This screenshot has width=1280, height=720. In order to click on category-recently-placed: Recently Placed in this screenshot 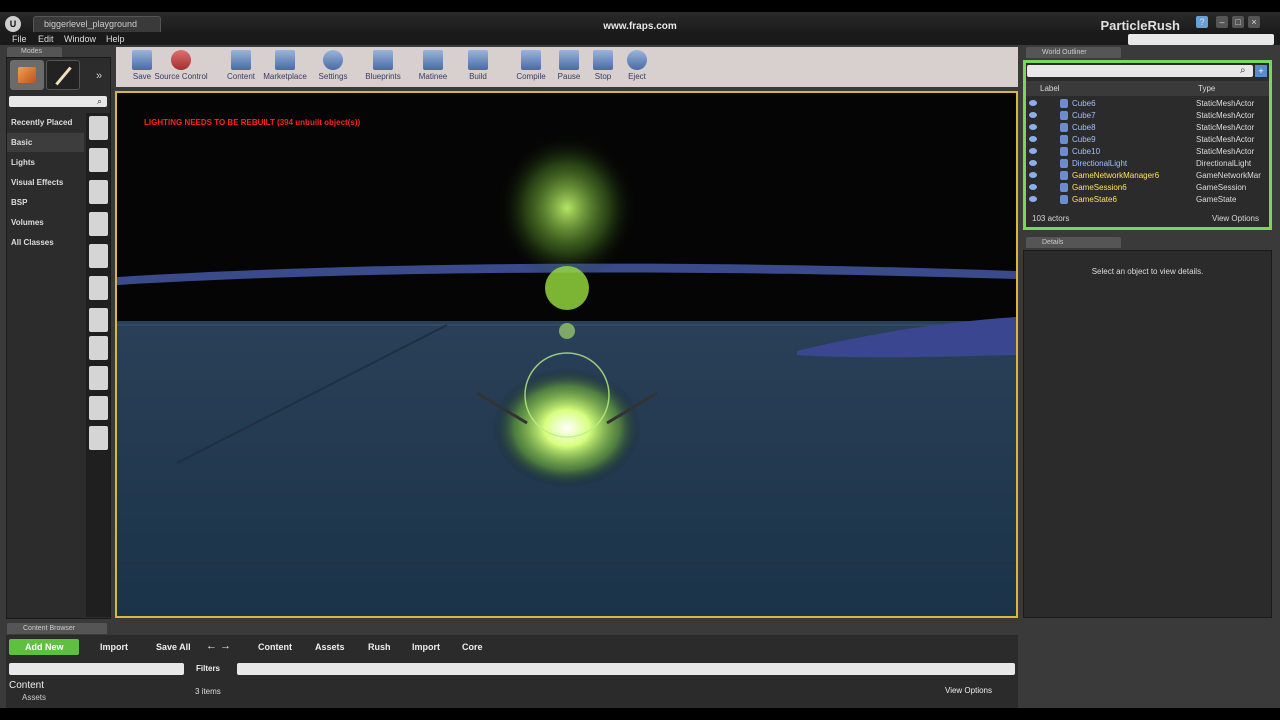, I will do `click(45, 122)`.